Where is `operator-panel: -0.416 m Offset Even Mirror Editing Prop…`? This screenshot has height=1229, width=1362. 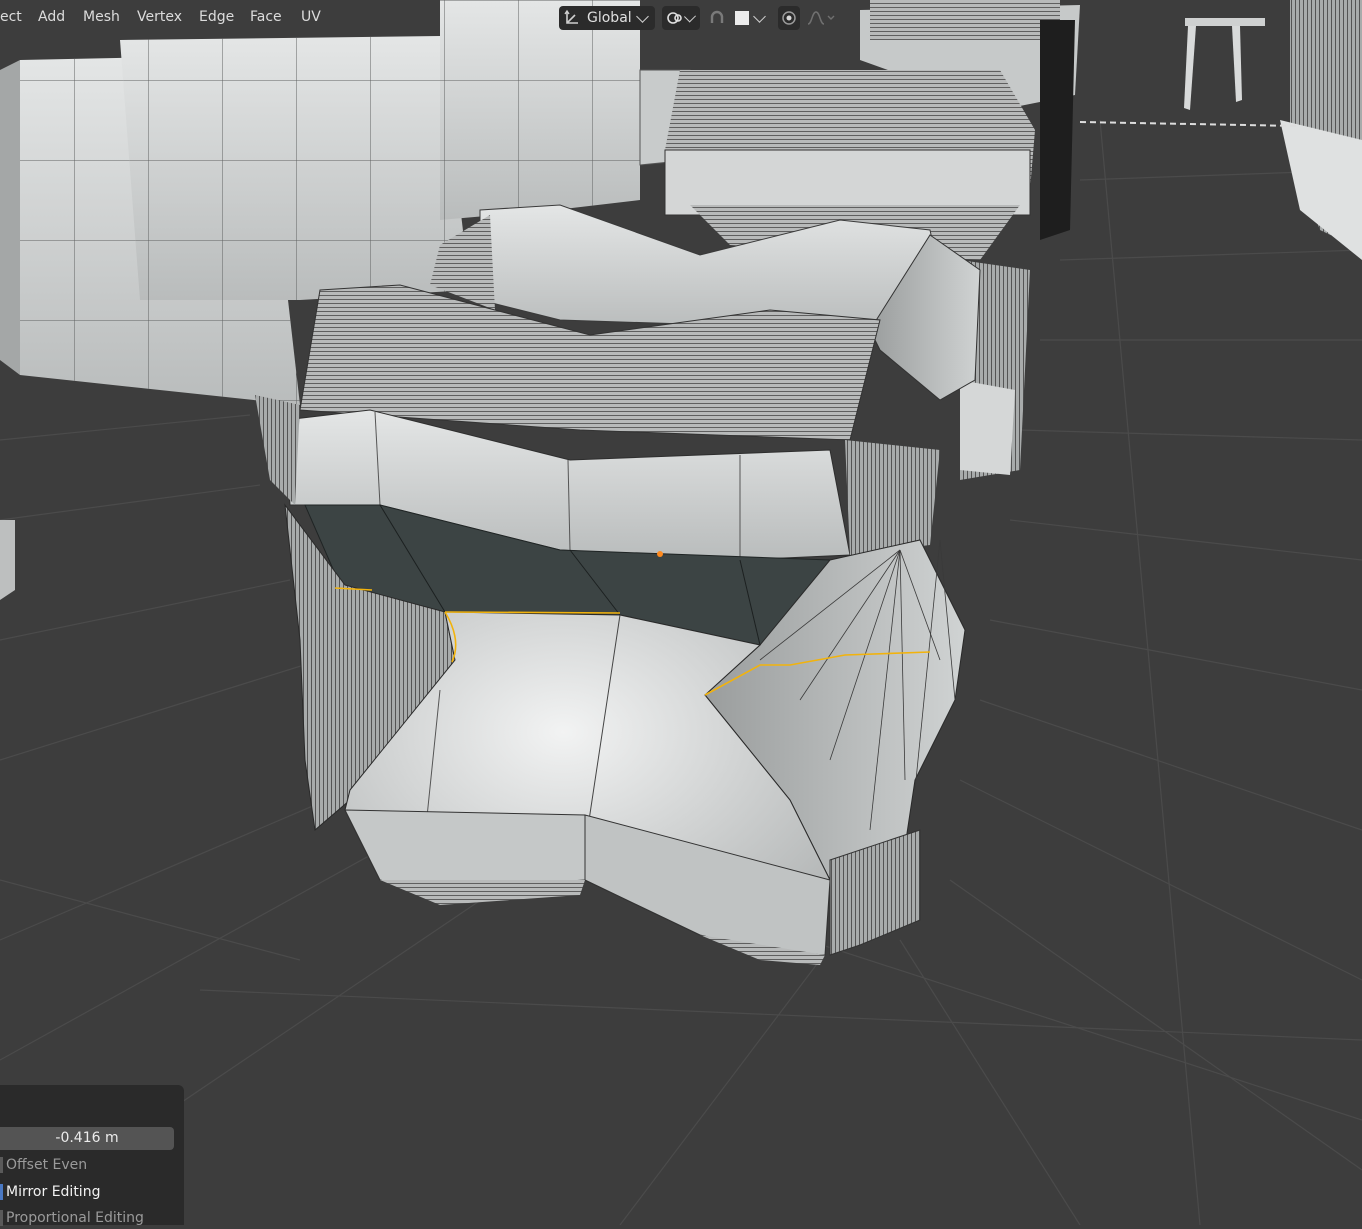 operator-panel: -0.416 m Offset Even Mirror Editing Prop… is located at coordinates (92, 1155).